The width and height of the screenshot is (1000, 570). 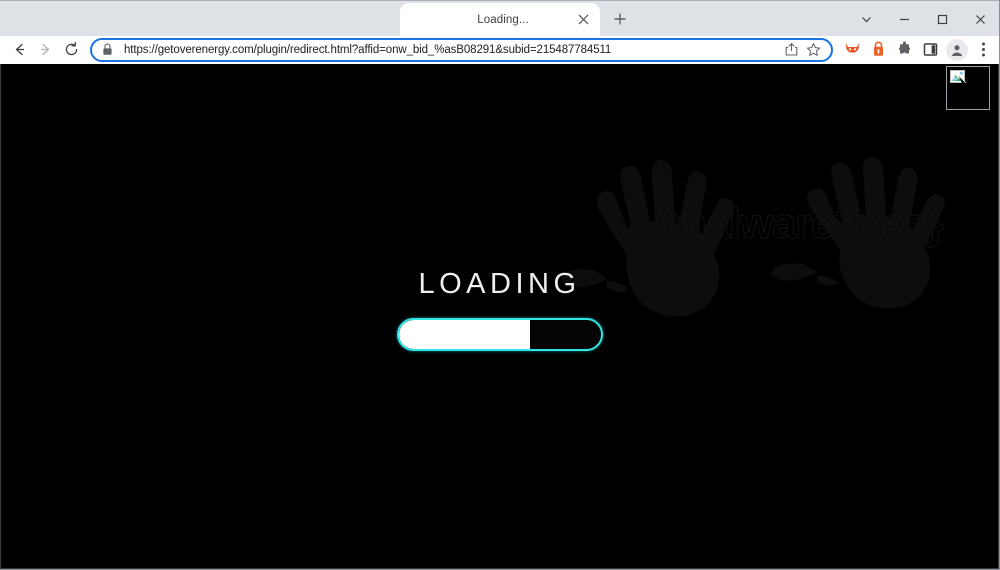 What do you see at coordinates (464, 334) in the screenshot?
I see `progress-bar-fill` at bounding box center [464, 334].